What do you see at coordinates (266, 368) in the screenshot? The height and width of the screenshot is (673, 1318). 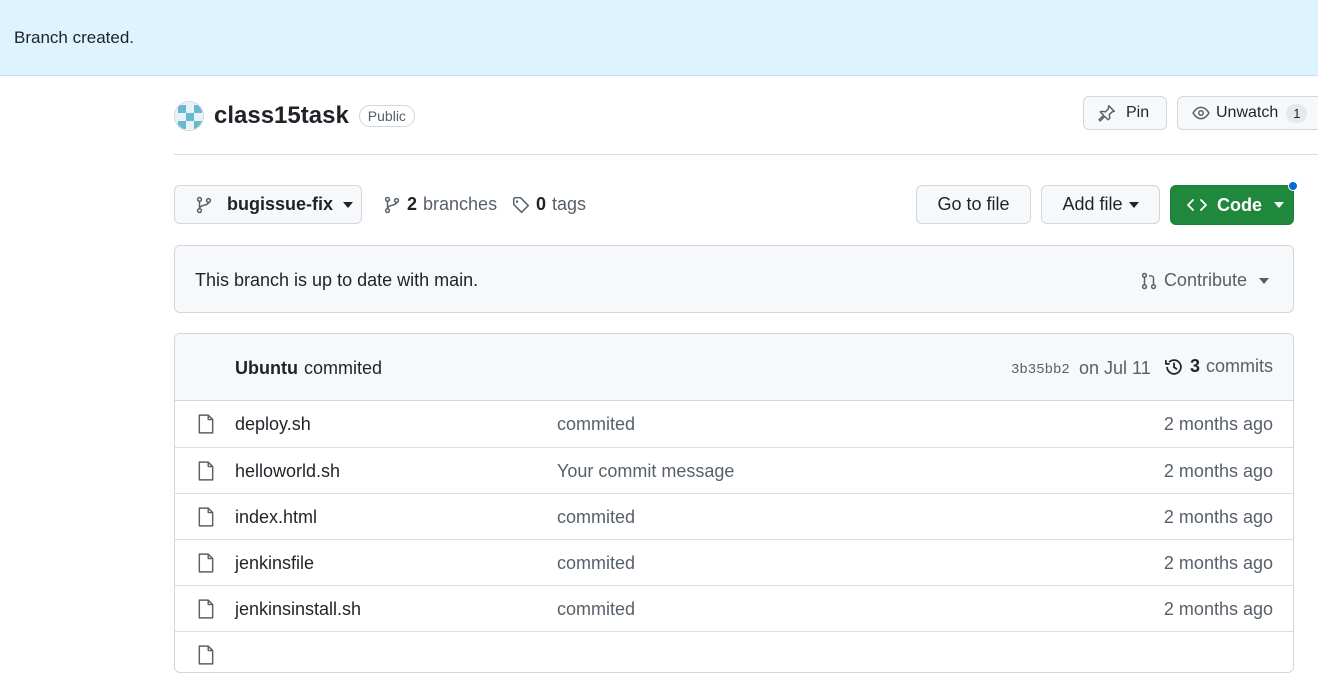 I see `commit-author: Ubuntu` at bounding box center [266, 368].